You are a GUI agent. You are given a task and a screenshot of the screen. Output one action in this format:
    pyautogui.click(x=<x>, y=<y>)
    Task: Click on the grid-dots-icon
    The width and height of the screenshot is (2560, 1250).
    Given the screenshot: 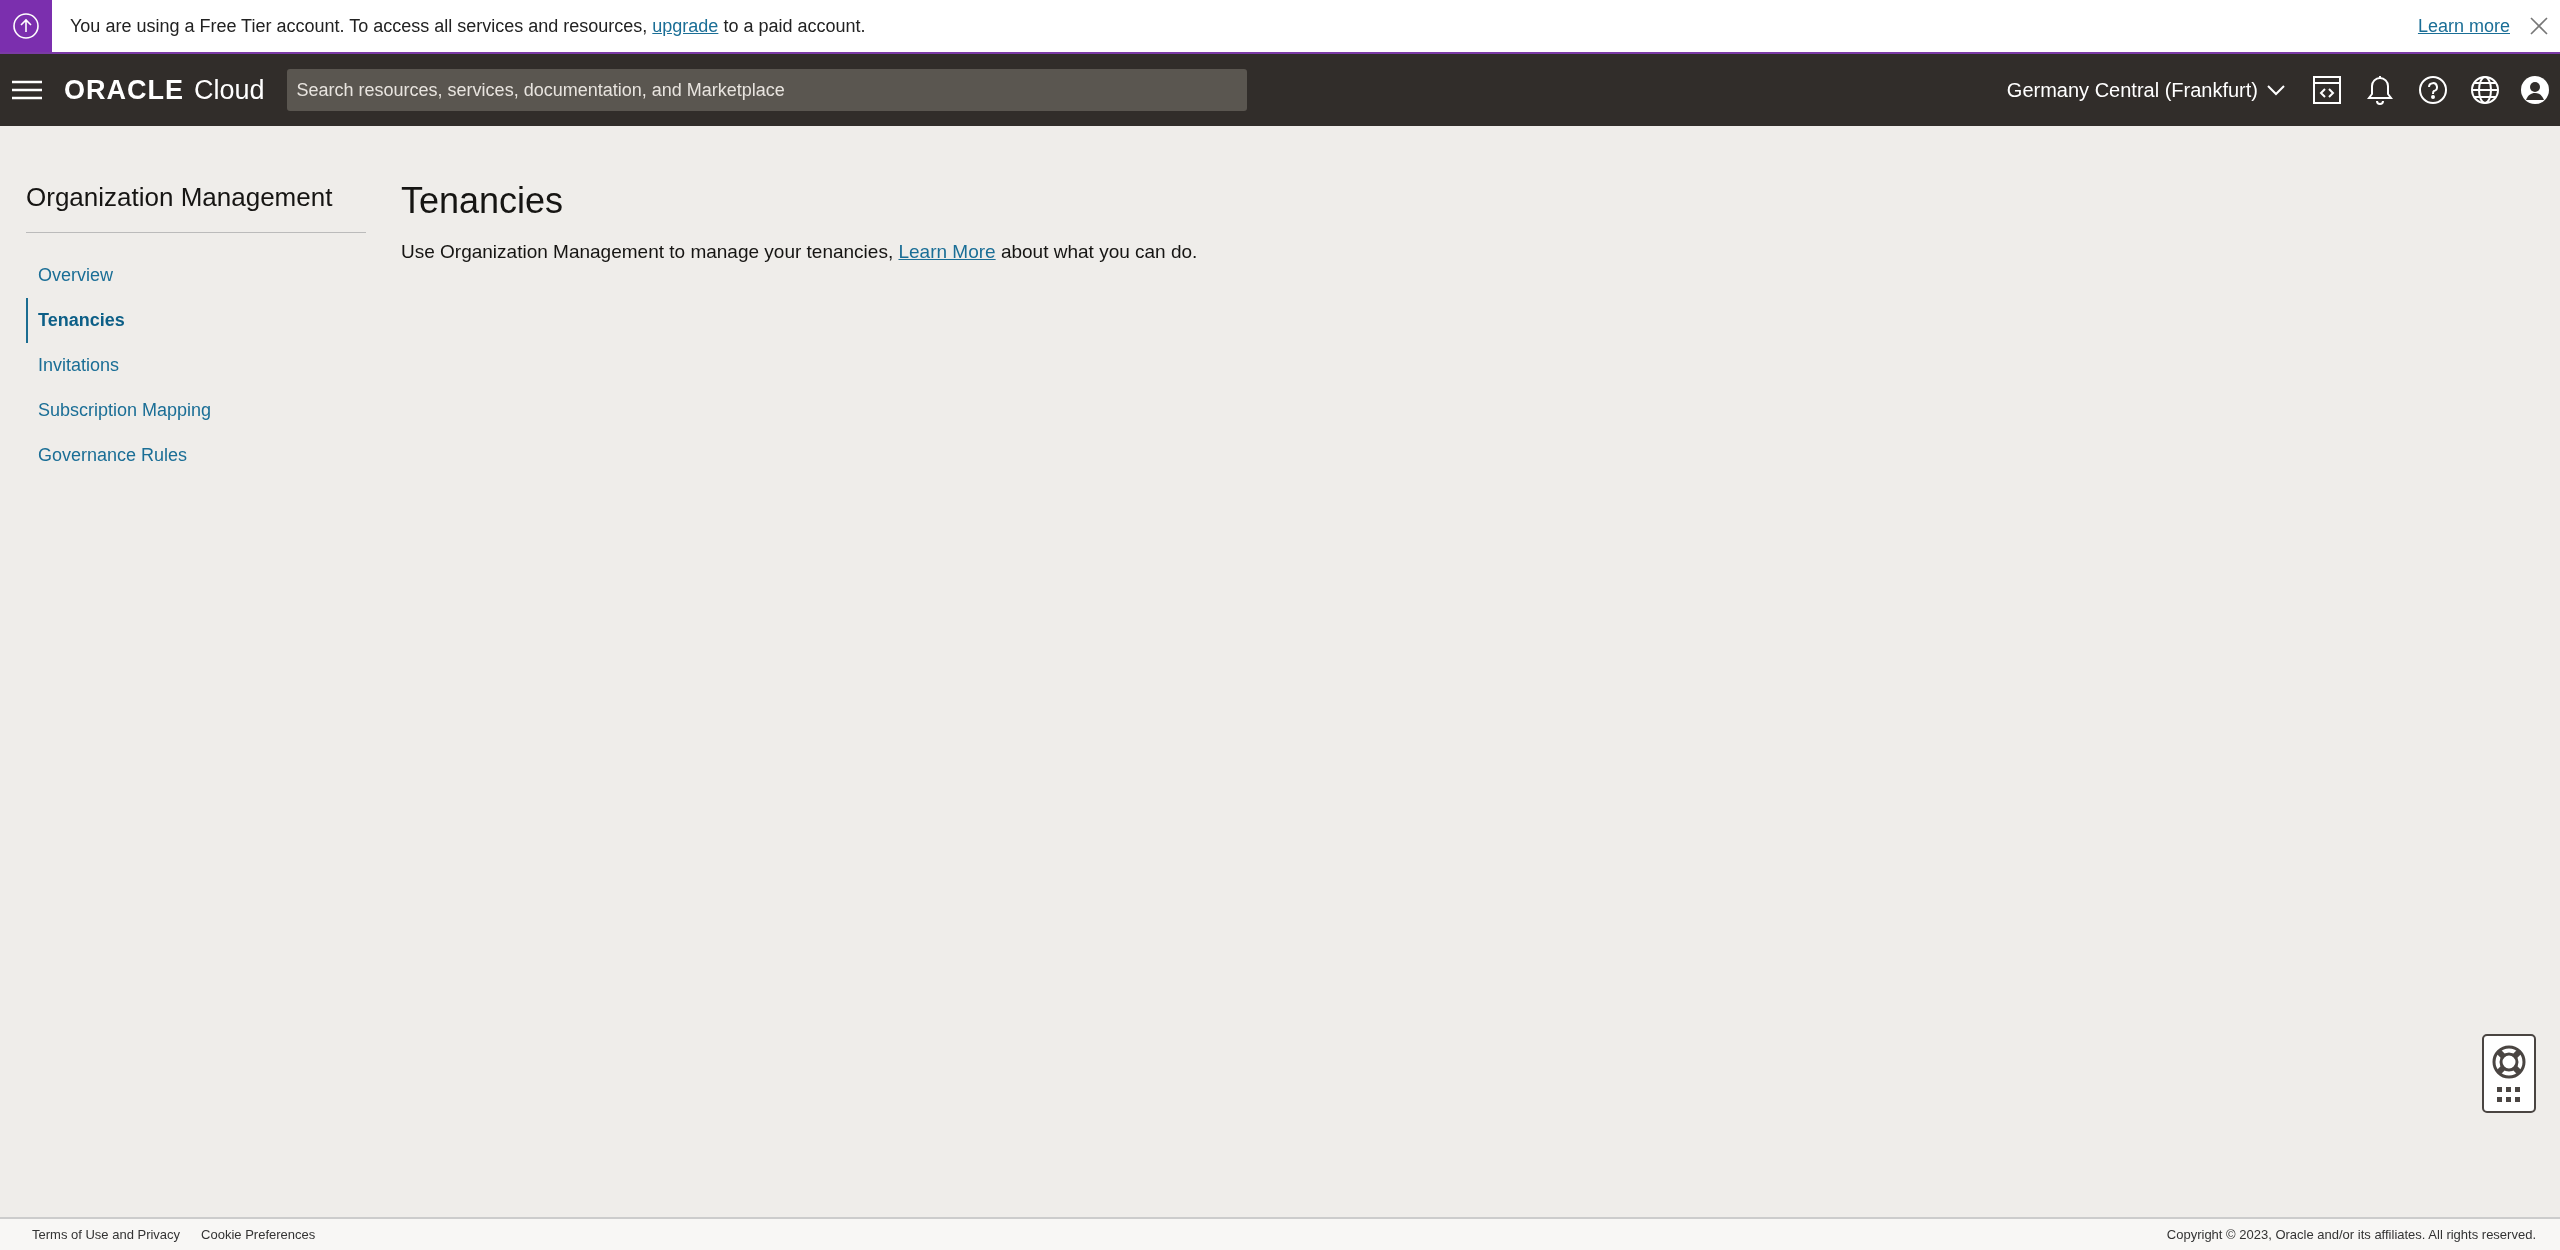 What is the action you would take?
    pyautogui.click(x=2509, y=1094)
    